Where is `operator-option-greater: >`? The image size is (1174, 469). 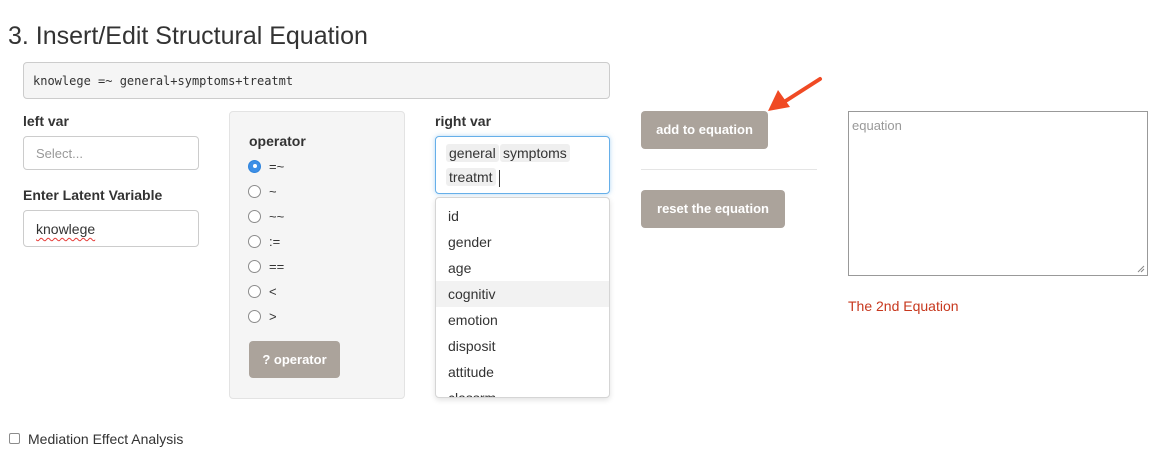 operator-option-greater: > is located at coordinates (262, 316).